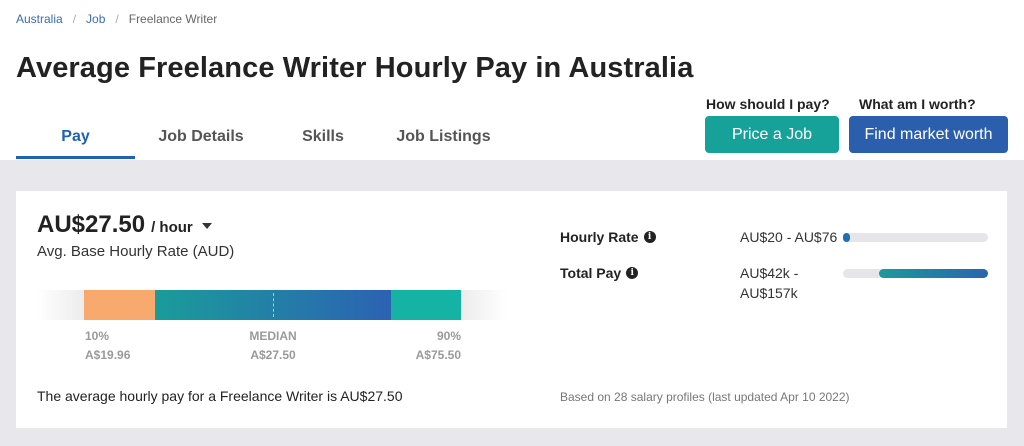 Image resolution: width=1024 pixels, height=446 pixels. I want to click on hourly-rate-range-bar, so click(915, 237).